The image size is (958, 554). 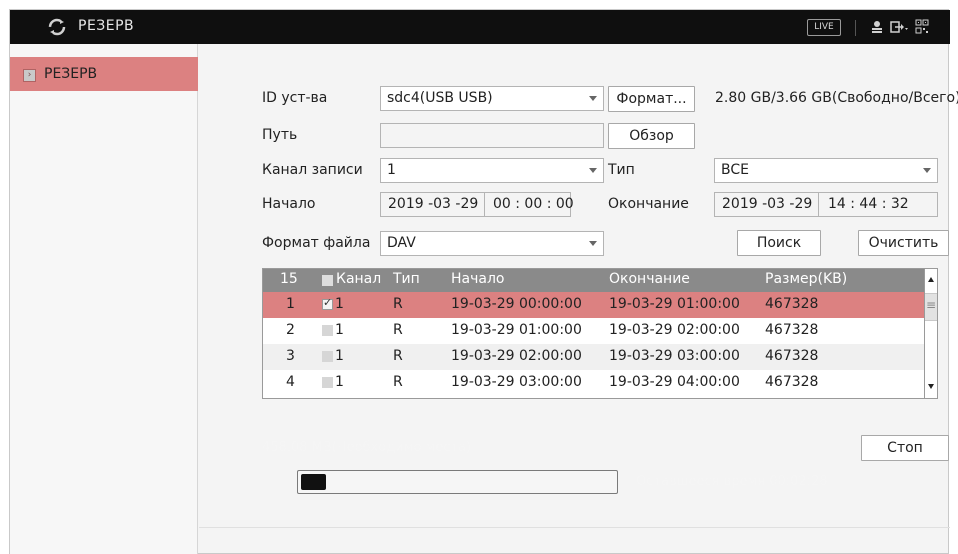 What do you see at coordinates (621, 170) in the screenshot?
I see `type-label: Тип` at bounding box center [621, 170].